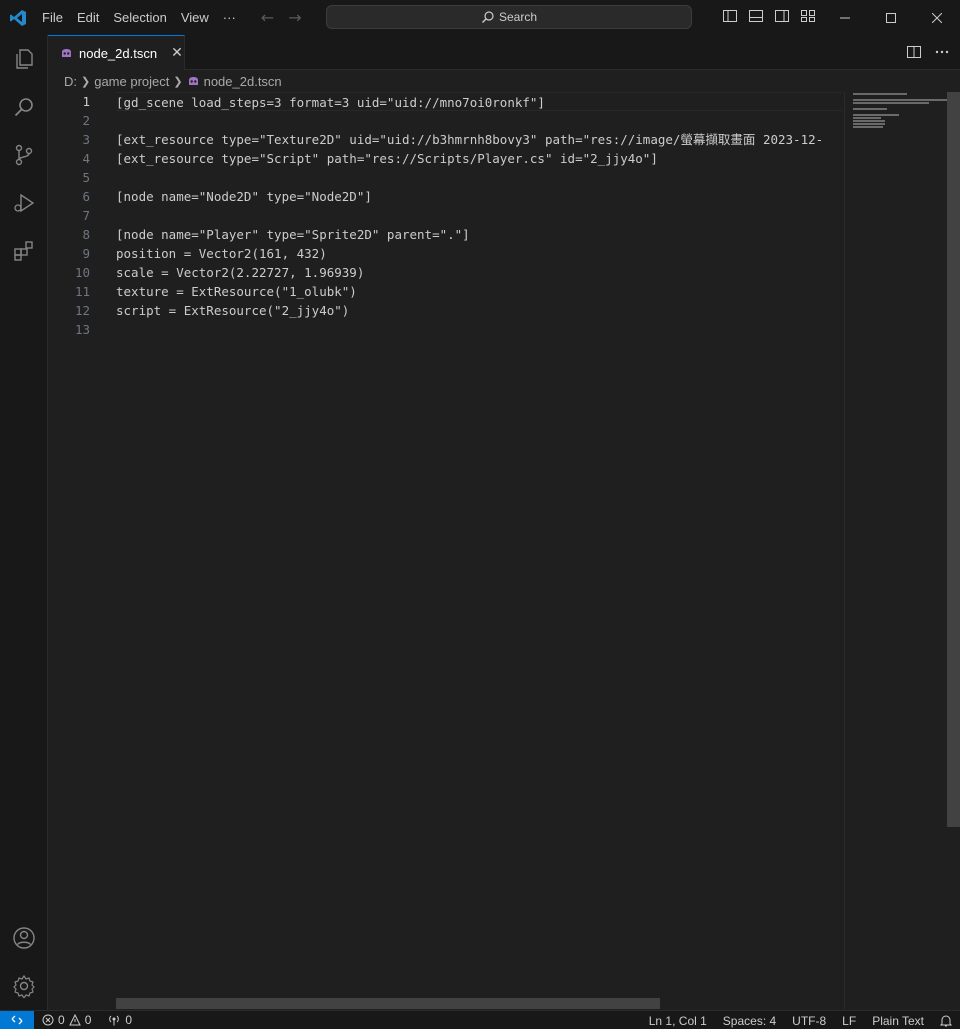 The image size is (960, 1029). I want to click on tab-node-2d-tscn: node_2d.tscn ✕, so click(116, 52).